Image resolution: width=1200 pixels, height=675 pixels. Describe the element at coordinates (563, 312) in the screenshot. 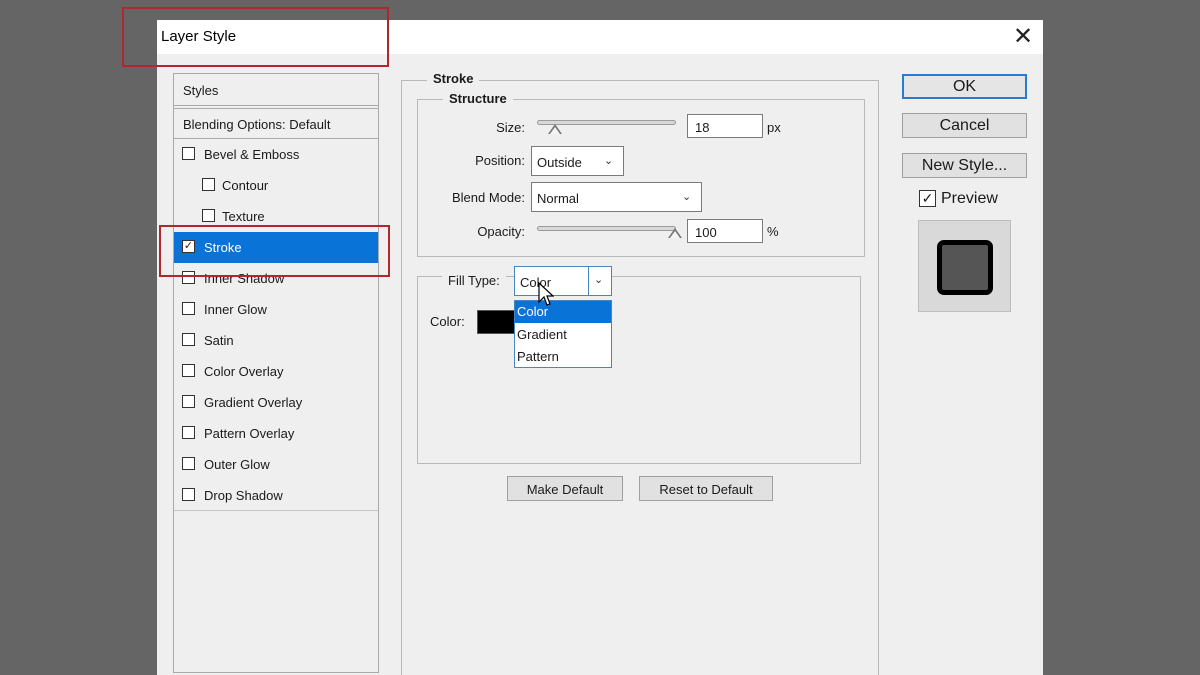

I see `dropdown-option-color: Color` at that location.